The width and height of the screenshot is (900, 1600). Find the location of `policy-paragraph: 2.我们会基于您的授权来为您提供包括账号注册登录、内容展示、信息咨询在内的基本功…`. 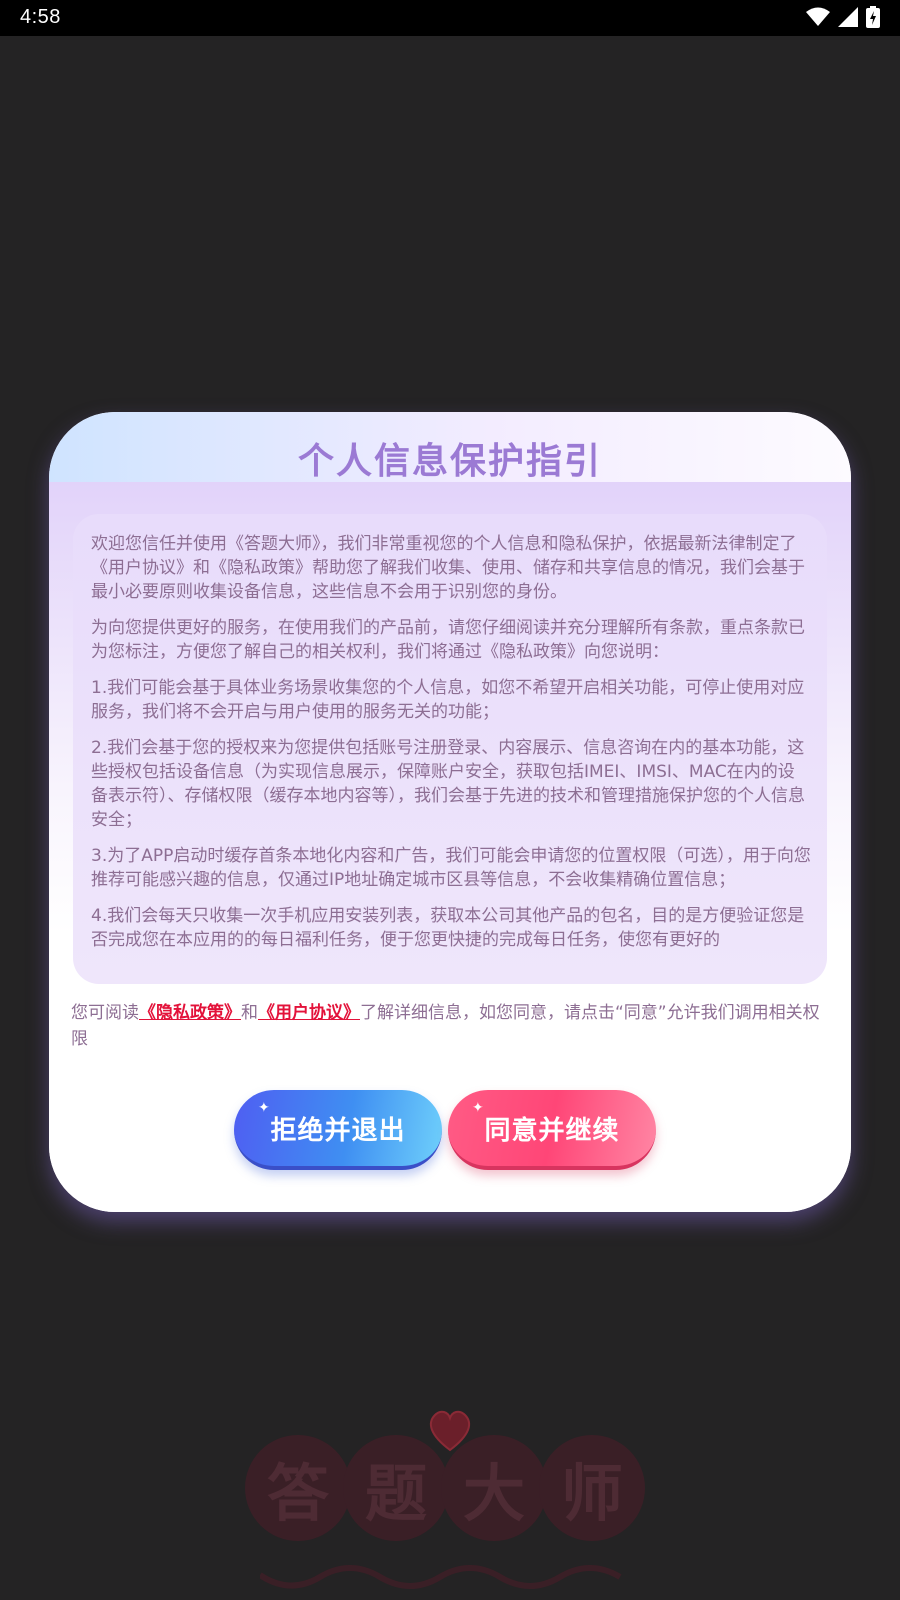

policy-paragraph: 2.我们会基于您的授权来为您提供包括账号注册登录、内容展示、信息咨询在内的基本功… is located at coordinates (448, 784).